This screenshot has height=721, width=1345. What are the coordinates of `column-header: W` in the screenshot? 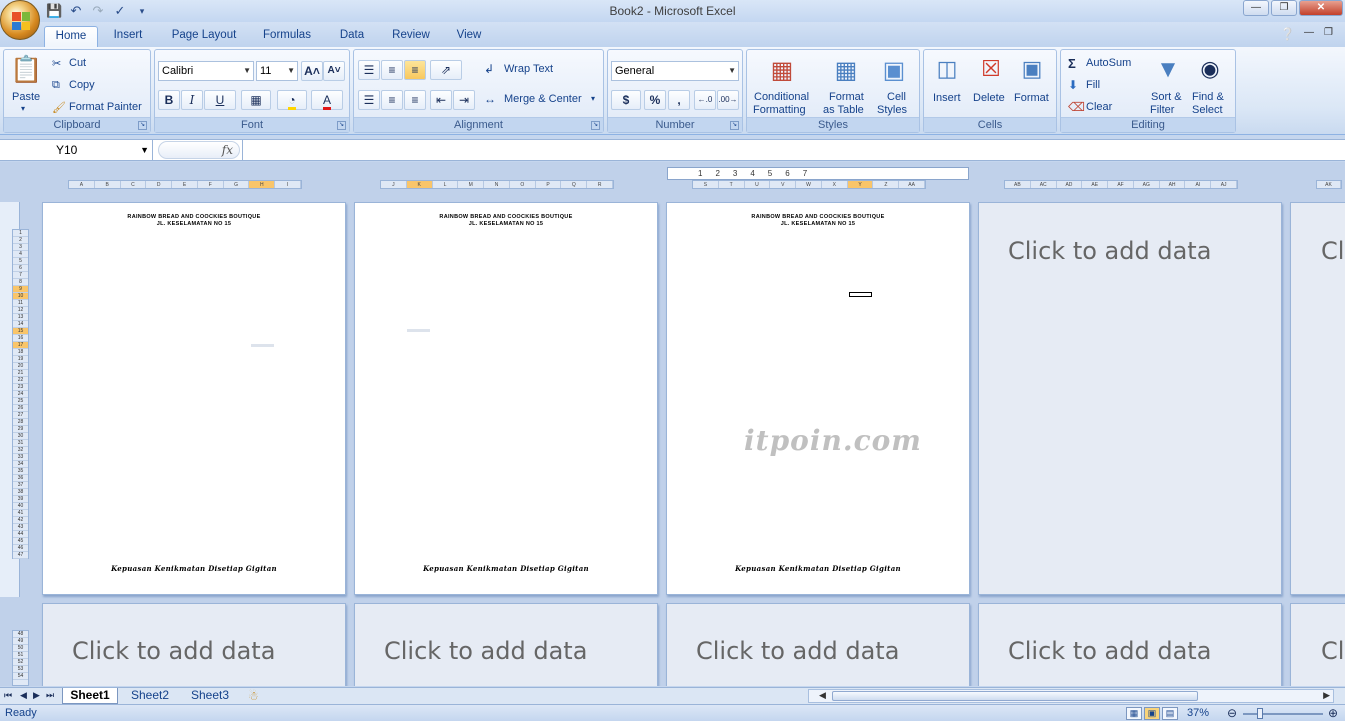 It's located at (809, 184).